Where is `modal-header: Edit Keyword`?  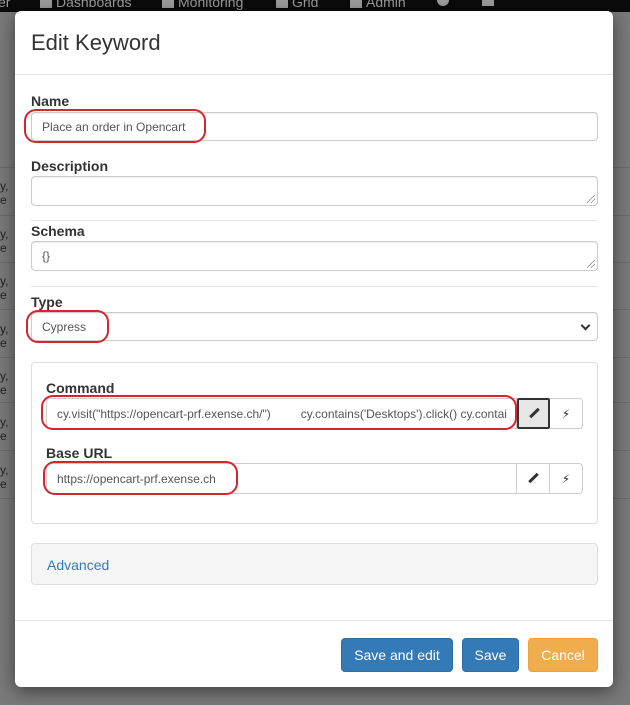 modal-header: Edit Keyword is located at coordinates (314, 43).